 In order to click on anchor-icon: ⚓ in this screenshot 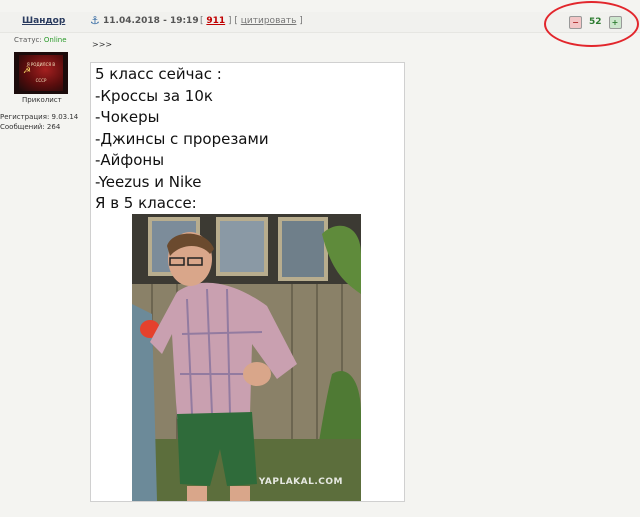, I will do `click(95, 20)`.